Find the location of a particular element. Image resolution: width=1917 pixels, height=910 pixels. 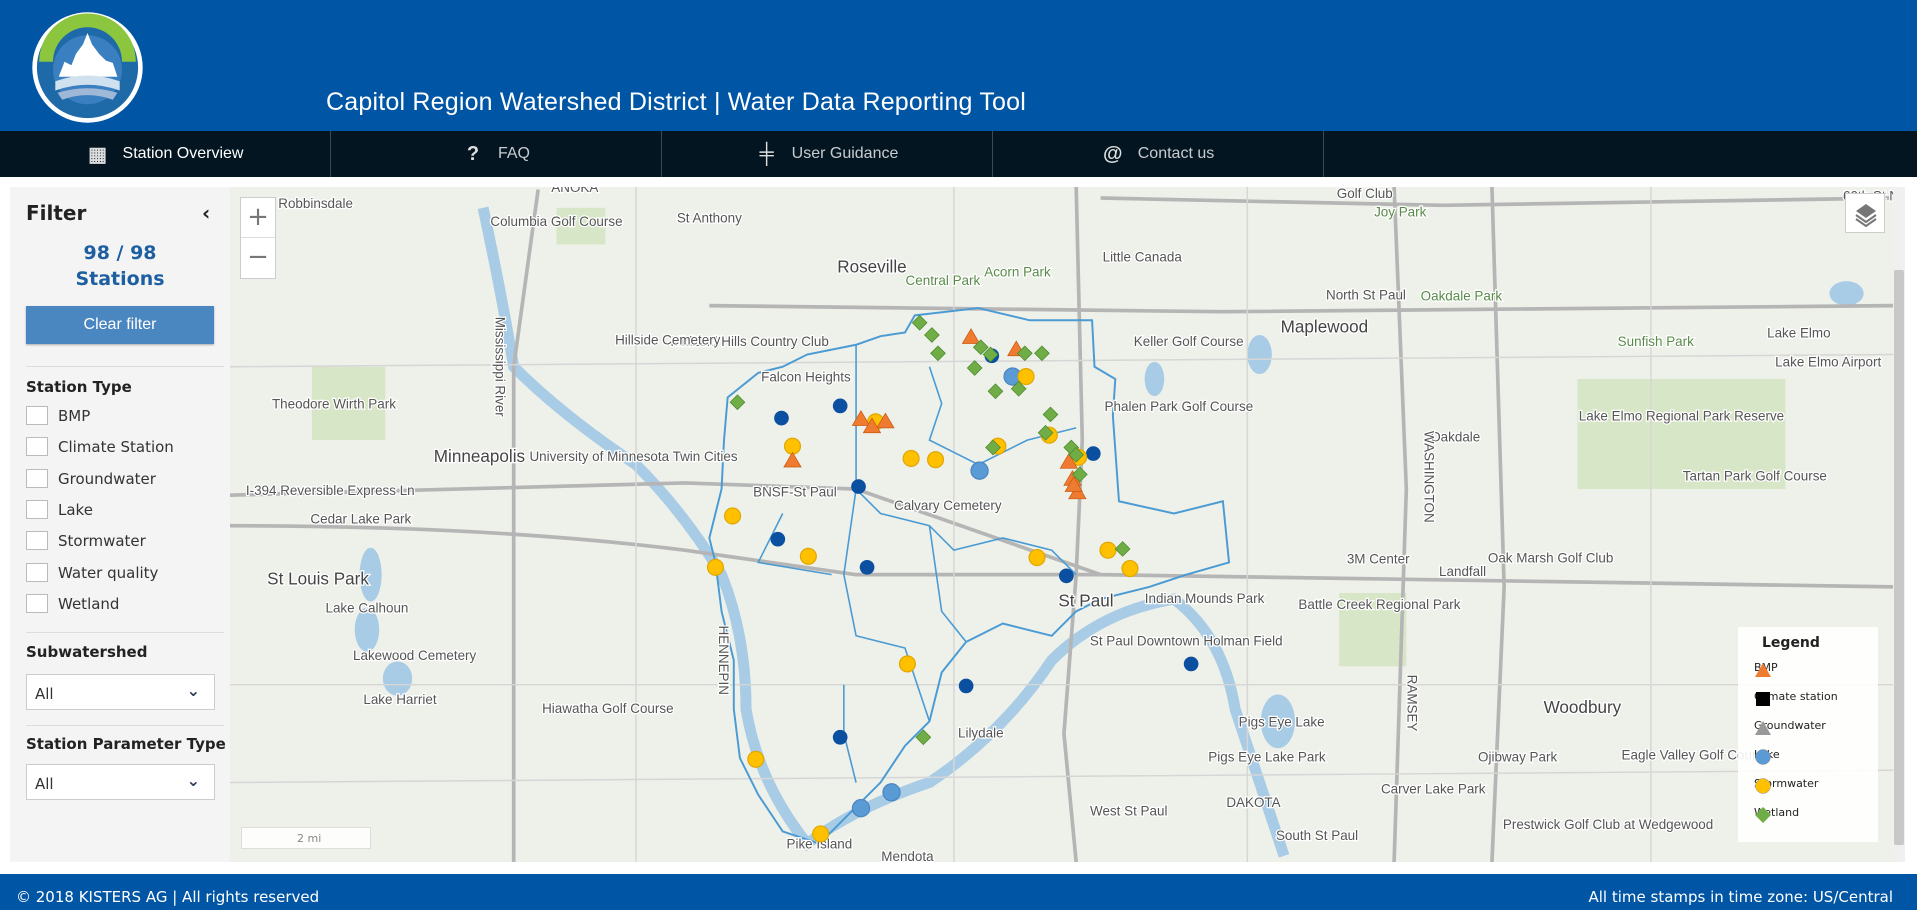

checkbox-bmp: BMP is located at coordinates (58, 415).